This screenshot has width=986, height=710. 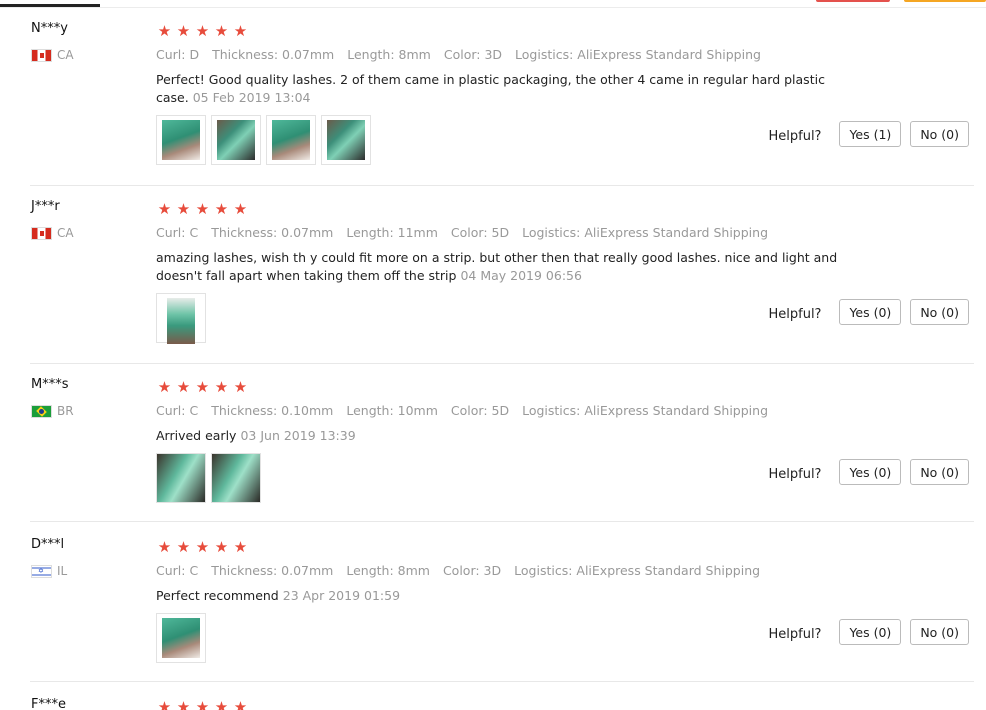 I want to click on attr-curl: Curl: D, so click(x=178, y=54).